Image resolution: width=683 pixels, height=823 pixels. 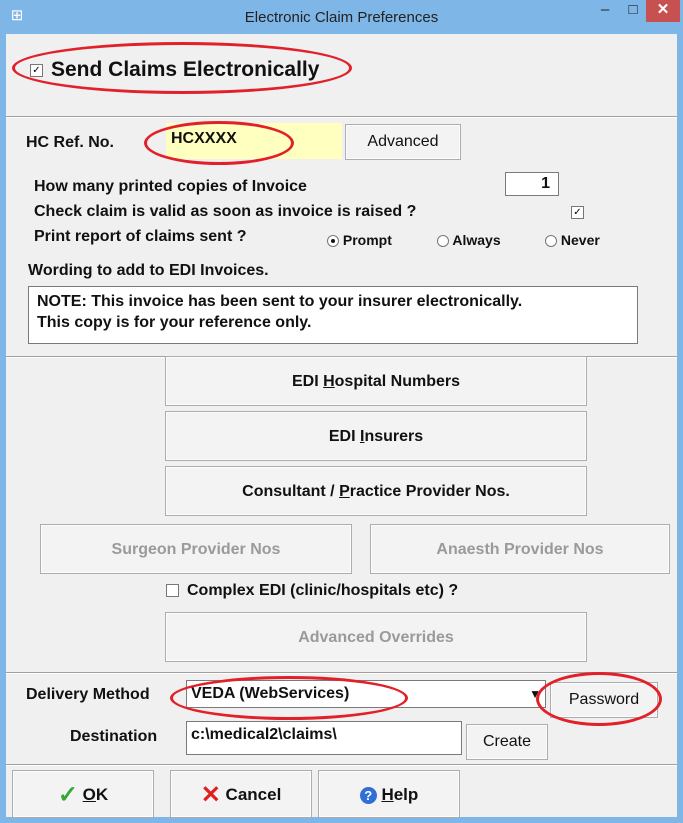 What do you see at coordinates (551, 241) in the screenshot?
I see `radio-never-dot` at bounding box center [551, 241].